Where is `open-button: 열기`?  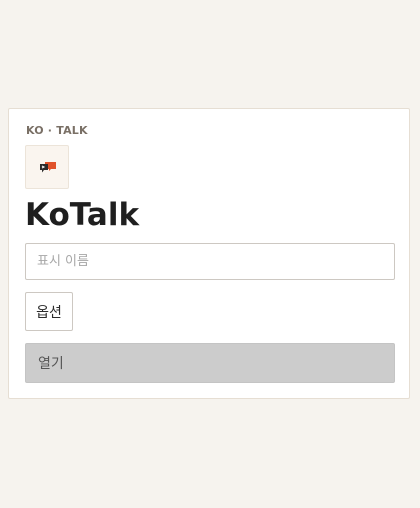 open-button: 열기 is located at coordinates (210, 363).